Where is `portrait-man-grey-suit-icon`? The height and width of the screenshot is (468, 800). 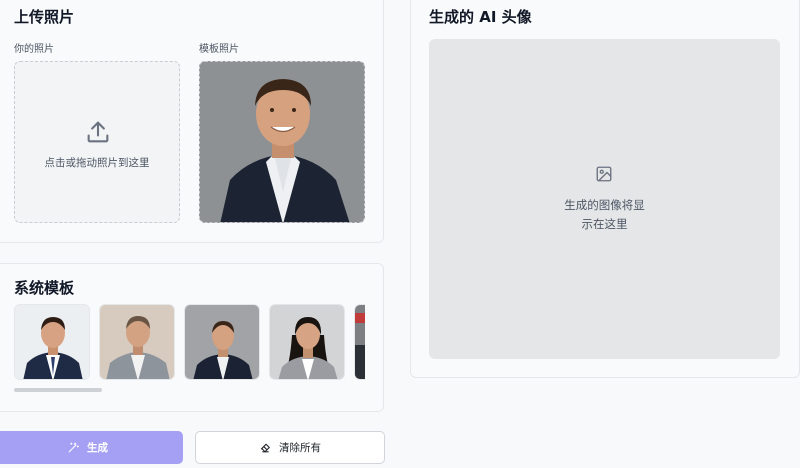
portrait-man-grey-suit-icon is located at coordinates (137, 342).